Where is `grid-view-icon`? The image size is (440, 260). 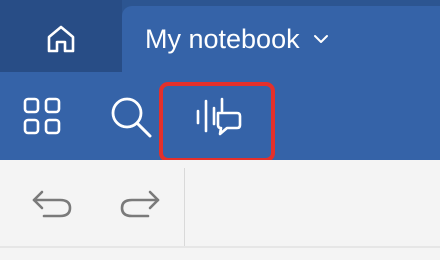
grid-view-icon is located at coordinates (42, 116).